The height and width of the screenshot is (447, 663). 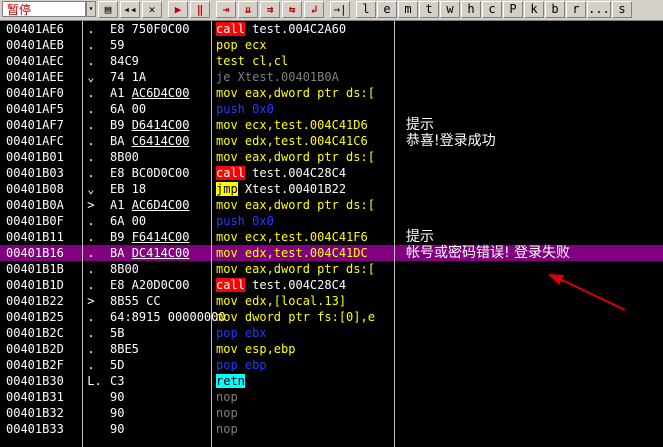 What do you see at coordinates (331, 109) in the screenshot?
I see `disasm-row: 00401AF5 . 6A 00 push 0x0` at bounding box center [331, 109].